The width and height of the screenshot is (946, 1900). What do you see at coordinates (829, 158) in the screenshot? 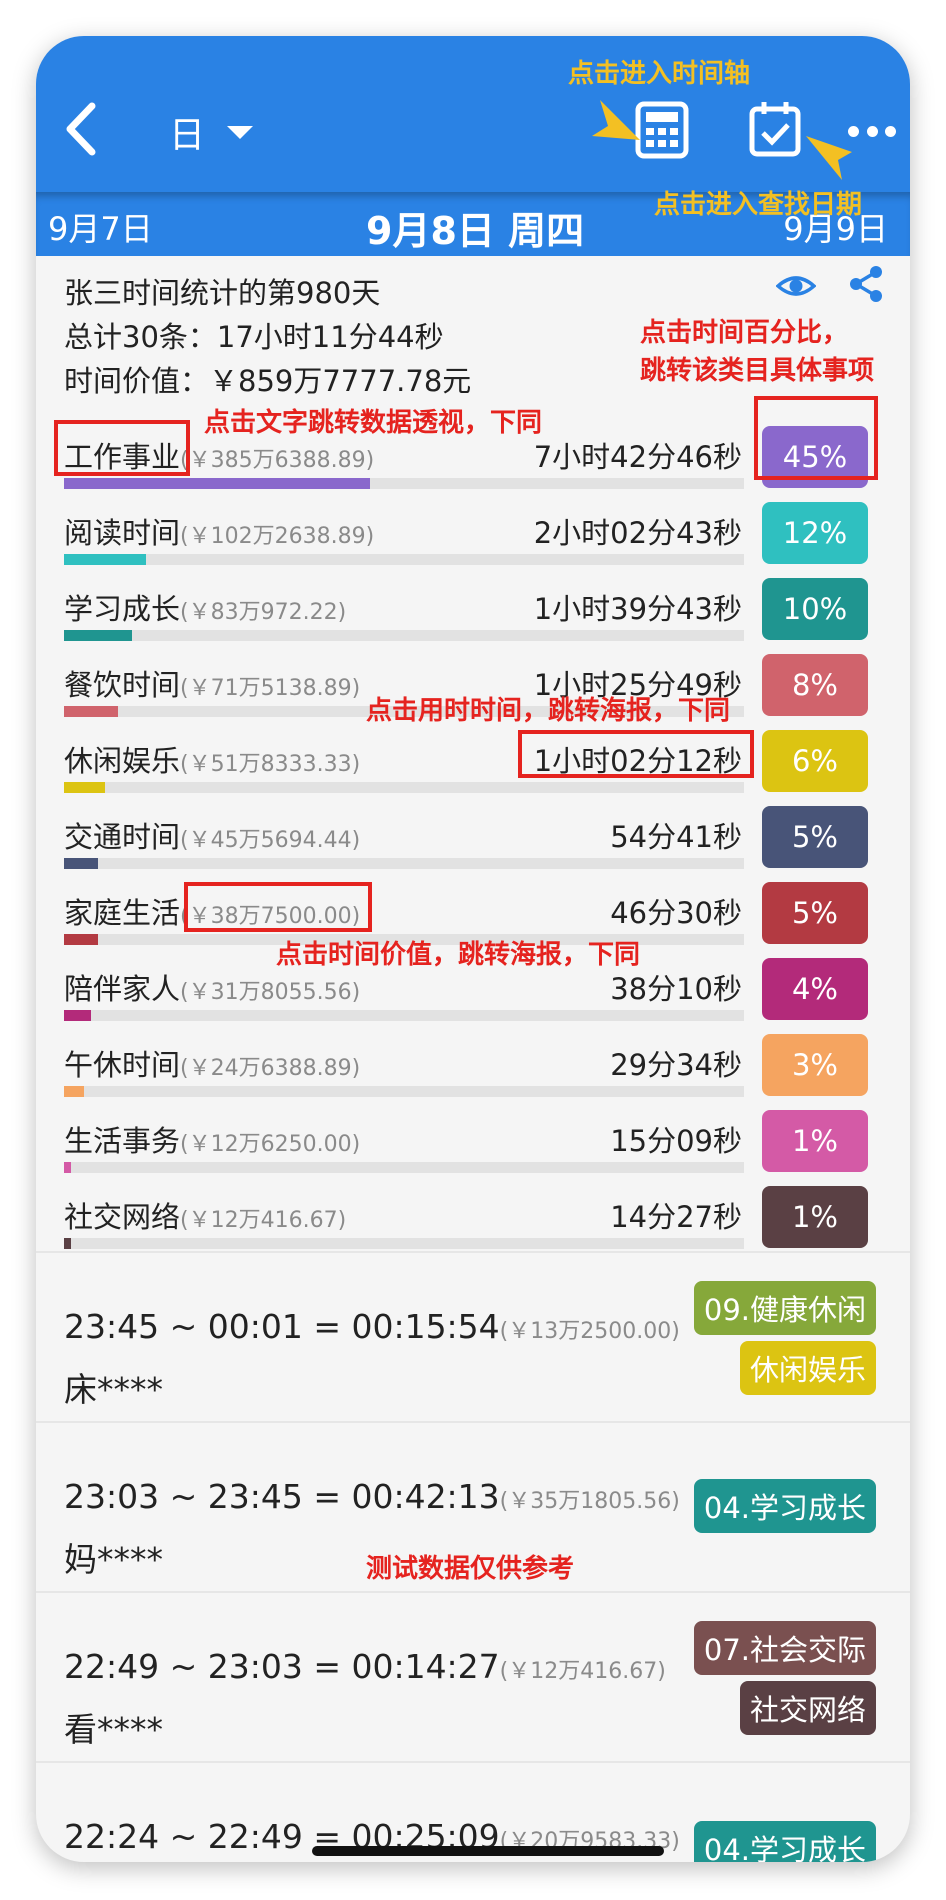
I see `arrow-icon` at bounding box center [829, 158].